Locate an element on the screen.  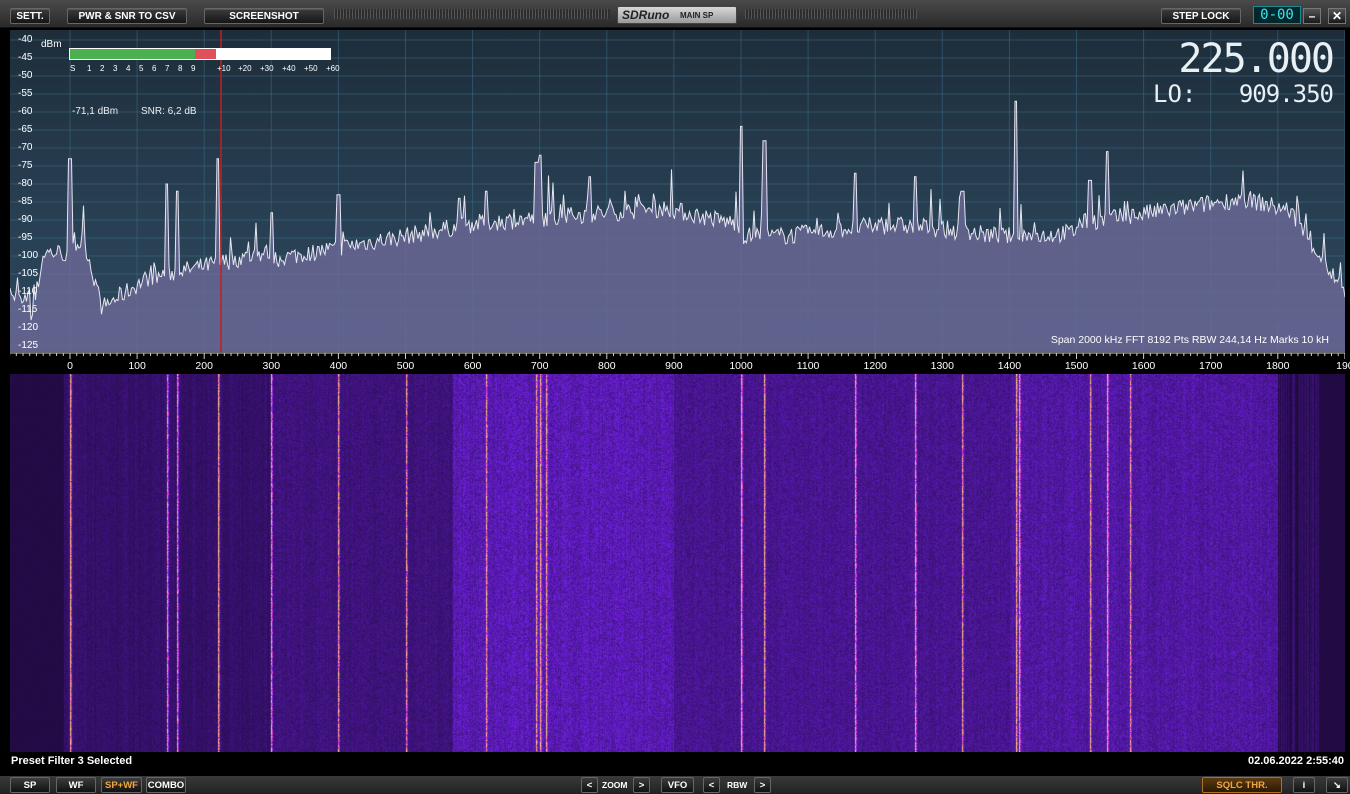
pwr-snr-csv-button: PWR & SNR TO CSV is located at coordinates (127, 16).